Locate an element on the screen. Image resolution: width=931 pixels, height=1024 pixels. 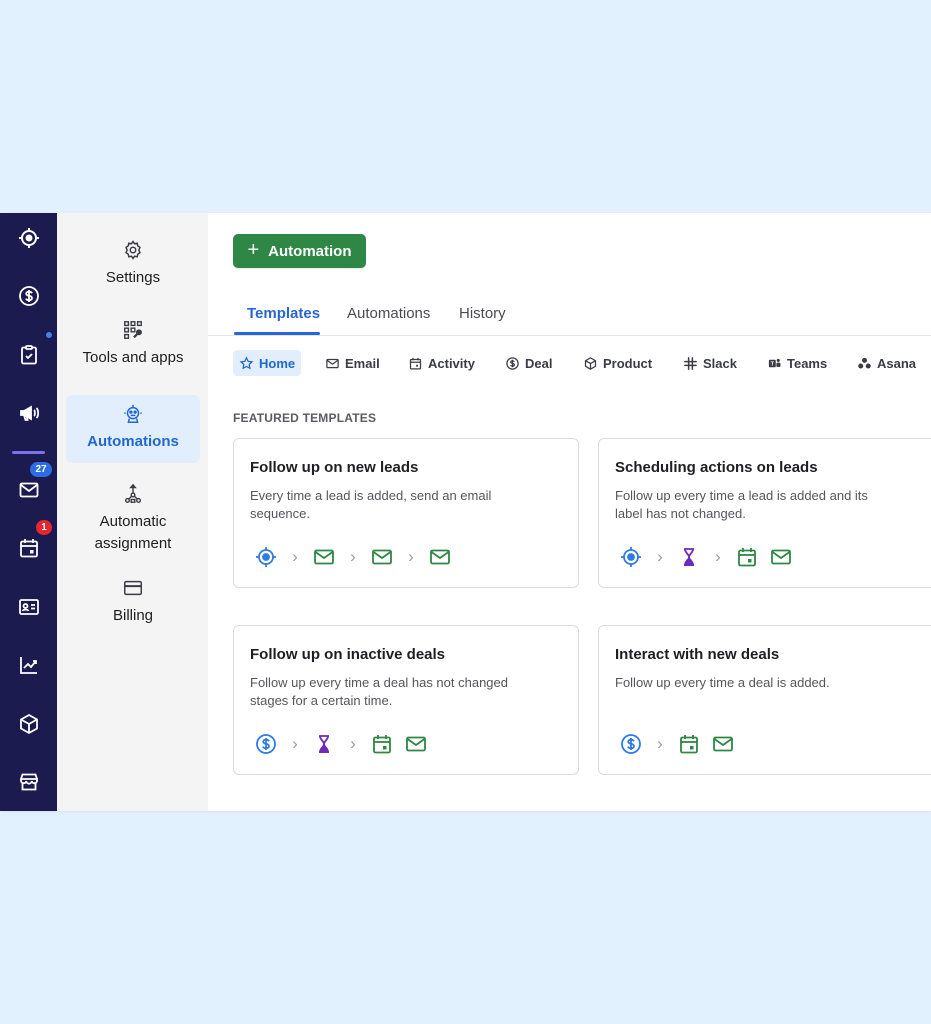
tab-bar: Templates Automations History is located at coordinates (569, 316).